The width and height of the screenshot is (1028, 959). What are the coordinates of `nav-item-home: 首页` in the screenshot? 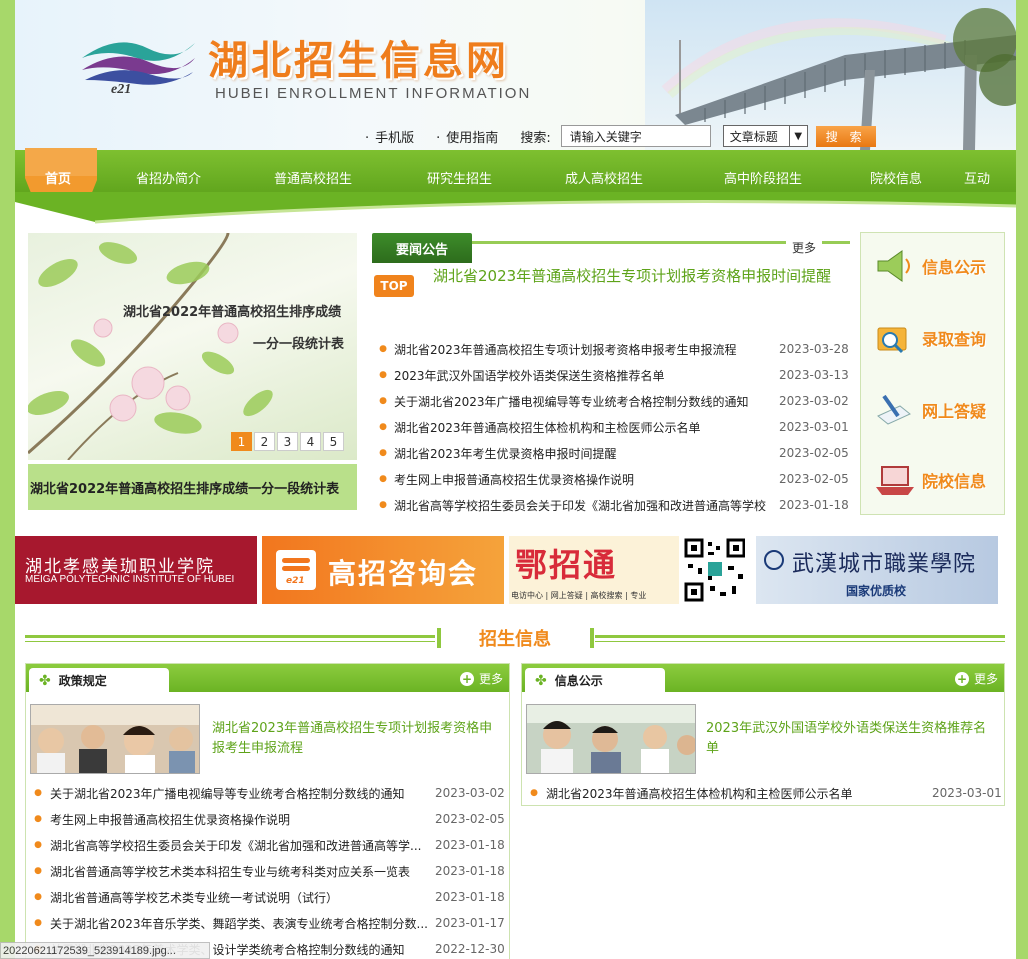 It's located at (58, 177).